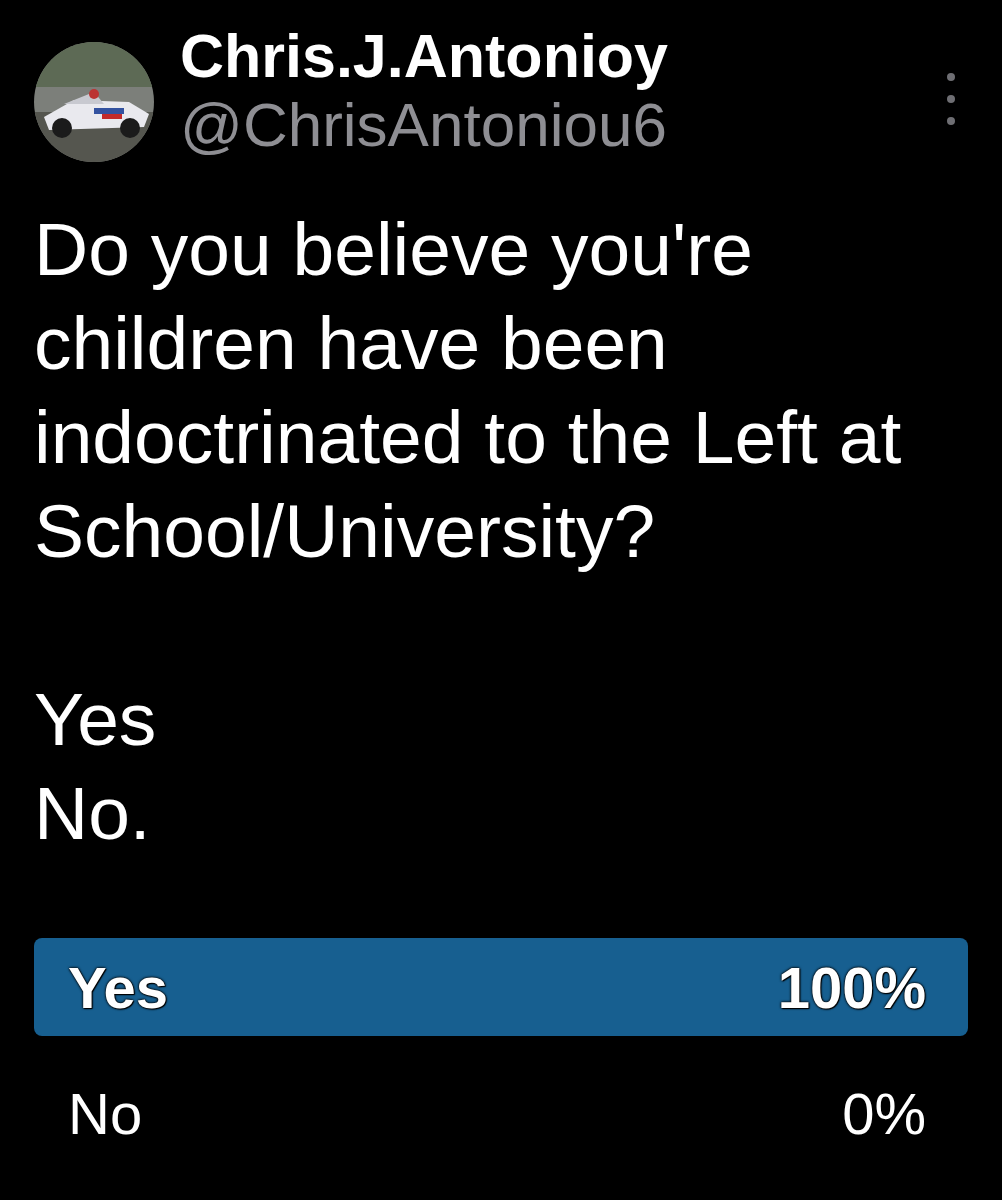 The width and height of the screenshot is (1002, 1200). Describe the element at coordinates (424, 56) in the screenshot. I see `author-name: Chris.J.Antonioy` at that location.